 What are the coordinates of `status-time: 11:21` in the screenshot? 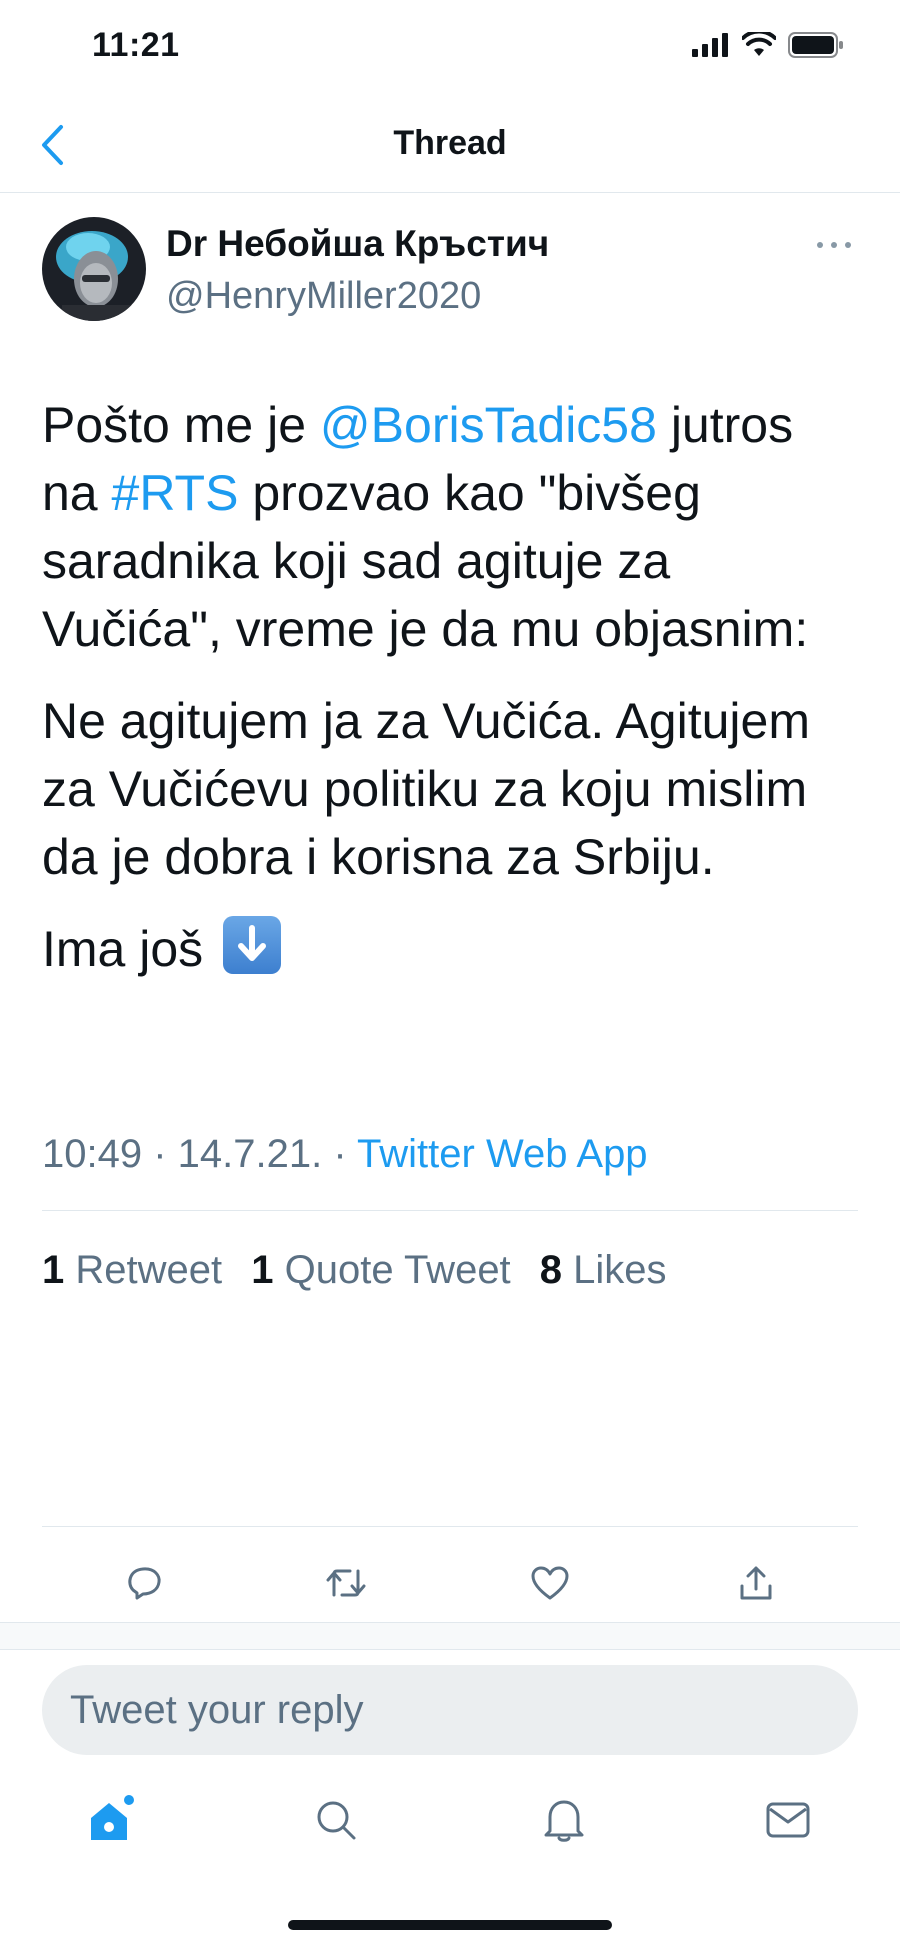 It's located at (136, 45).